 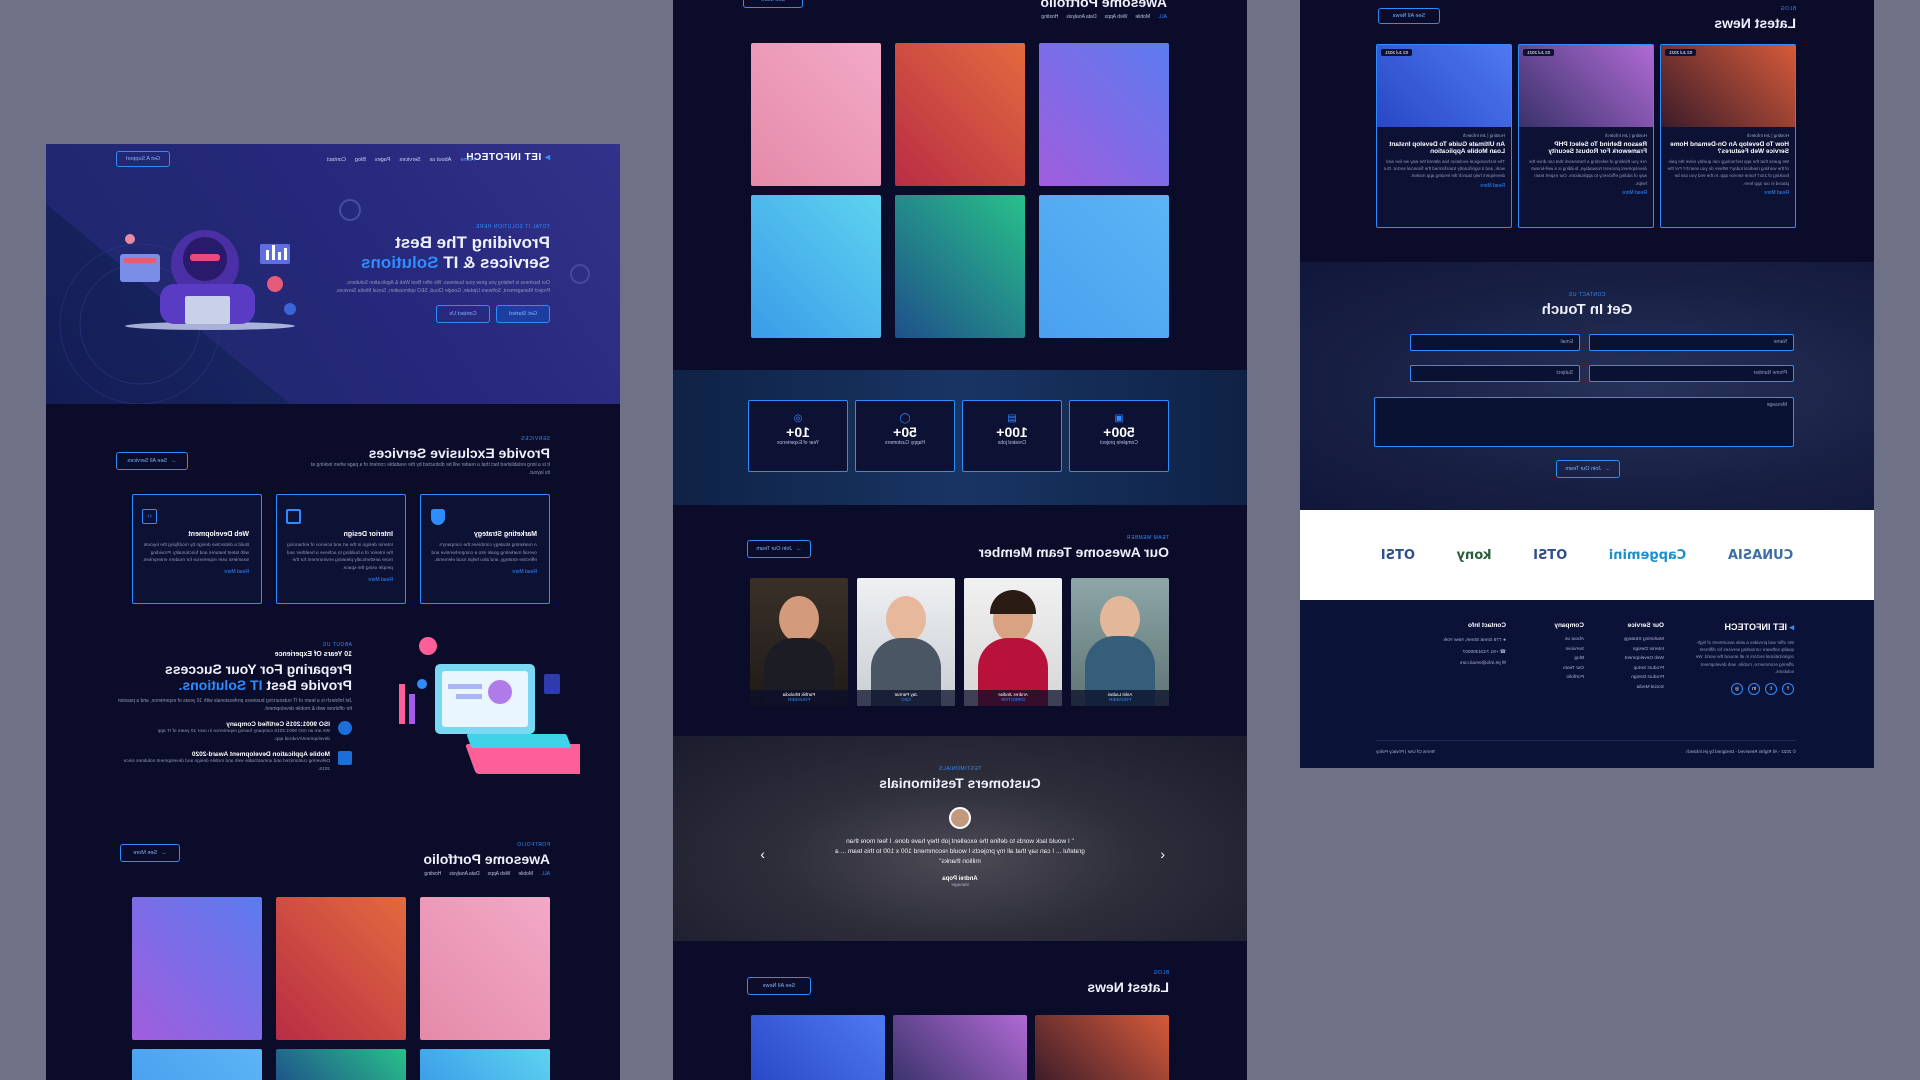 I want to click on filter-hosting: Hosting, so click(x=432, y=874).